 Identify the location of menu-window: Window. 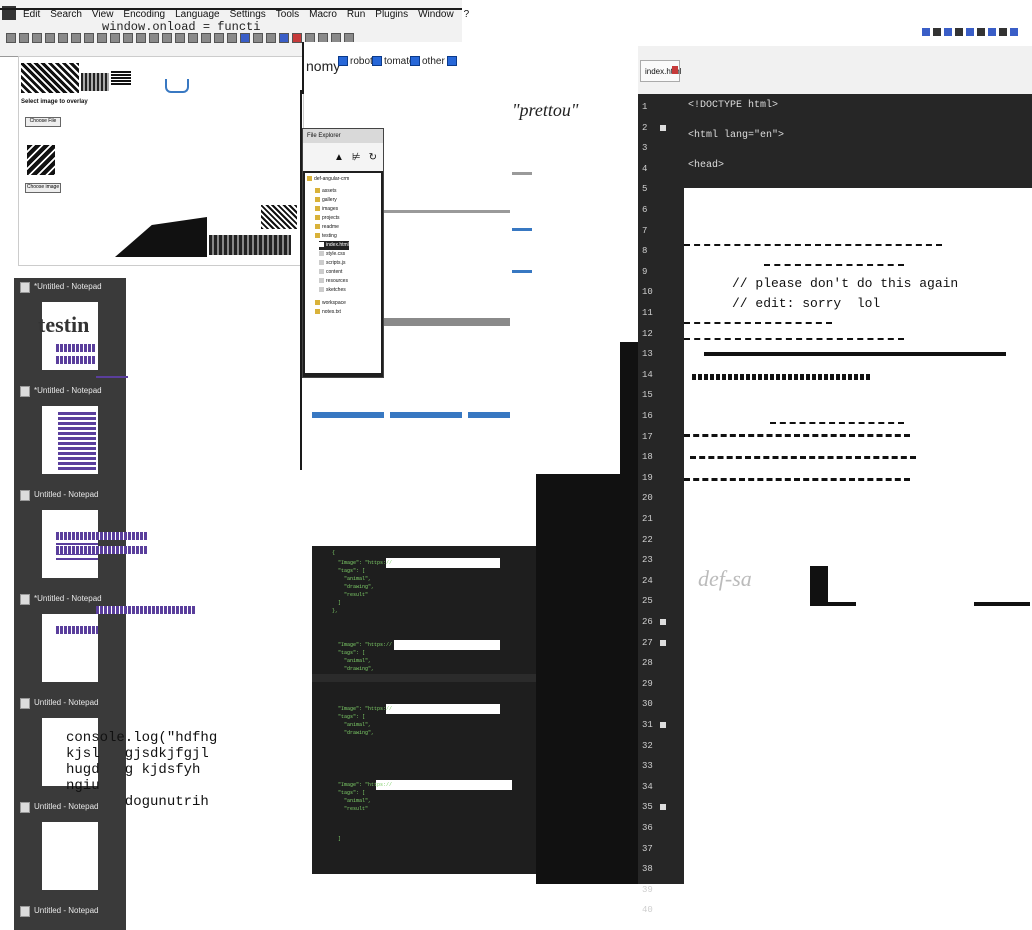
(436, 14).